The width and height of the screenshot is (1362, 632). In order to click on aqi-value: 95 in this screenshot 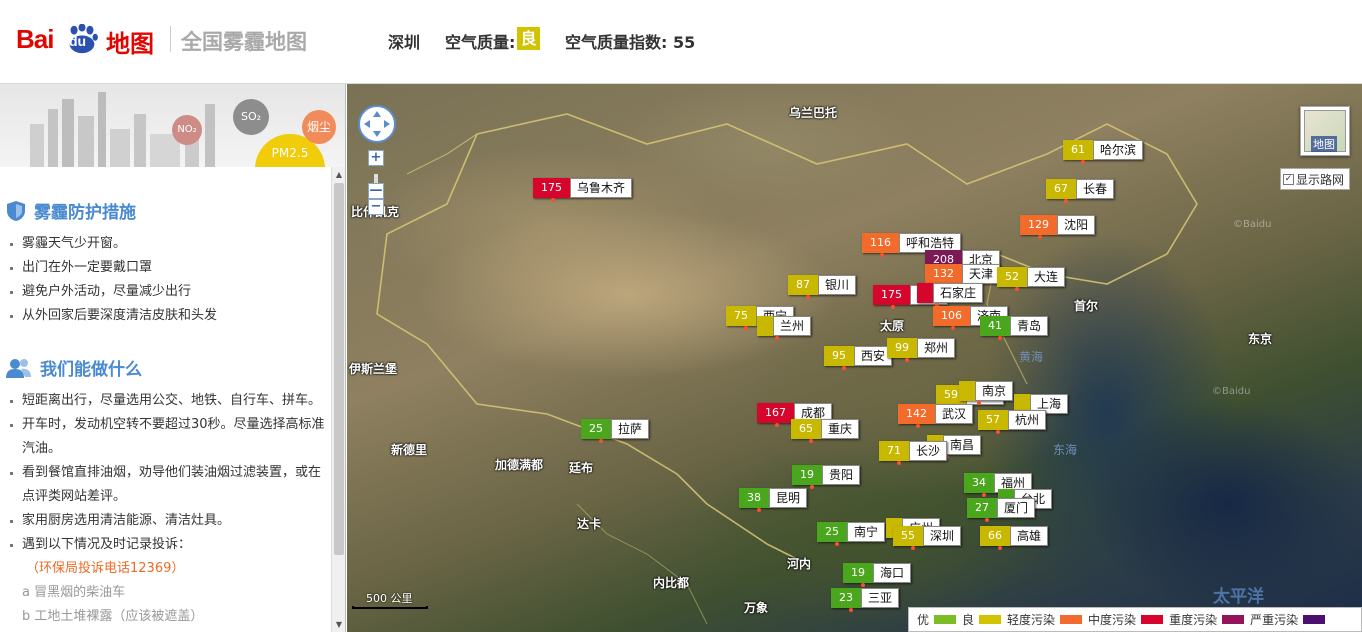, I will do `click(839, 356)`.